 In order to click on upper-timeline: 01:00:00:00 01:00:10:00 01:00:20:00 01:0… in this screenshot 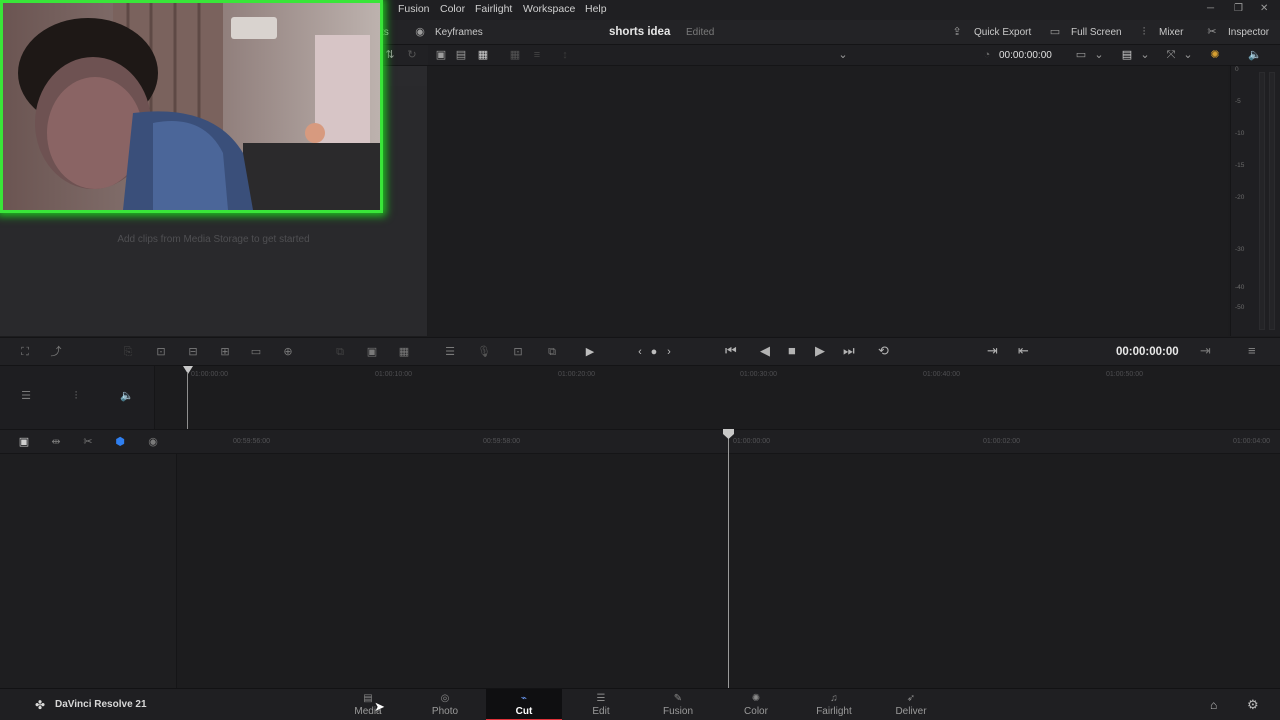, I will do `click(640, 397)`.